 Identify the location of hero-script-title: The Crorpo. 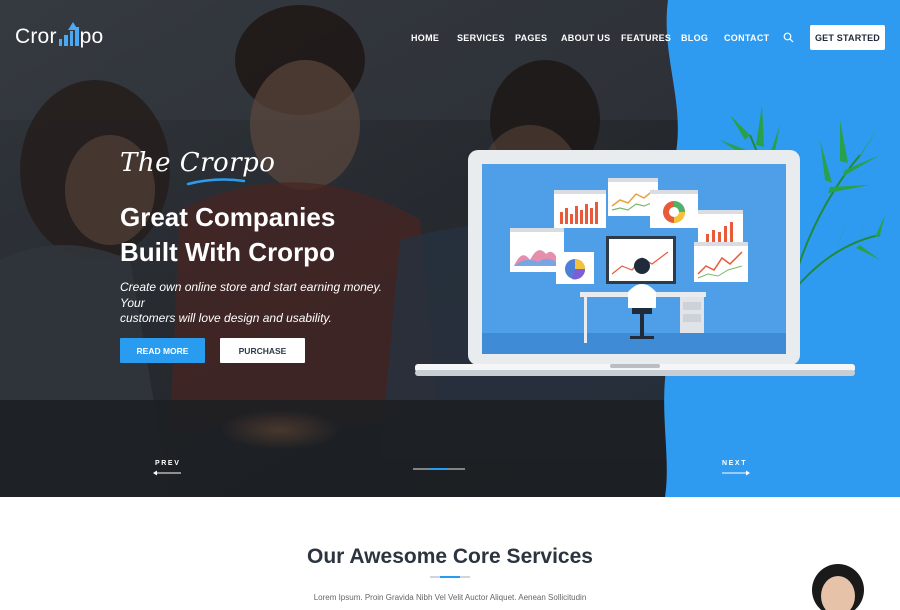
(198, 163).